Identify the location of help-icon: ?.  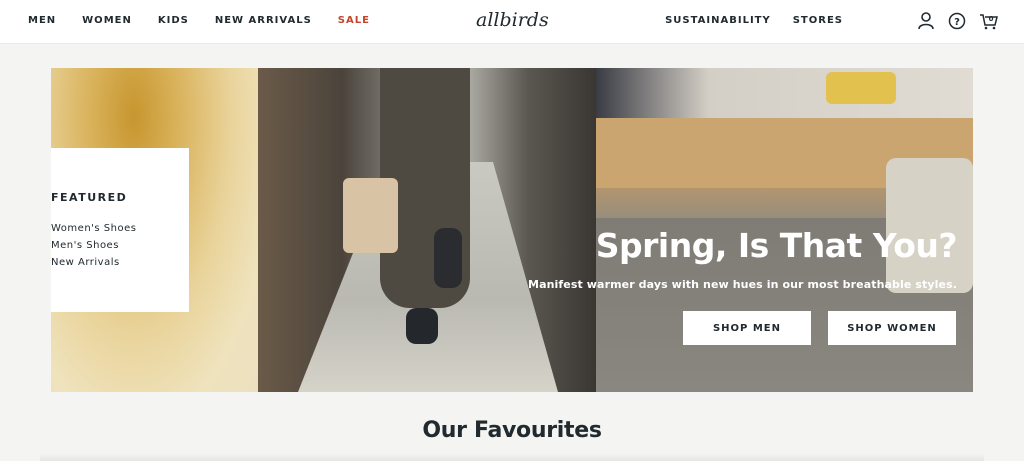
(957, 21).